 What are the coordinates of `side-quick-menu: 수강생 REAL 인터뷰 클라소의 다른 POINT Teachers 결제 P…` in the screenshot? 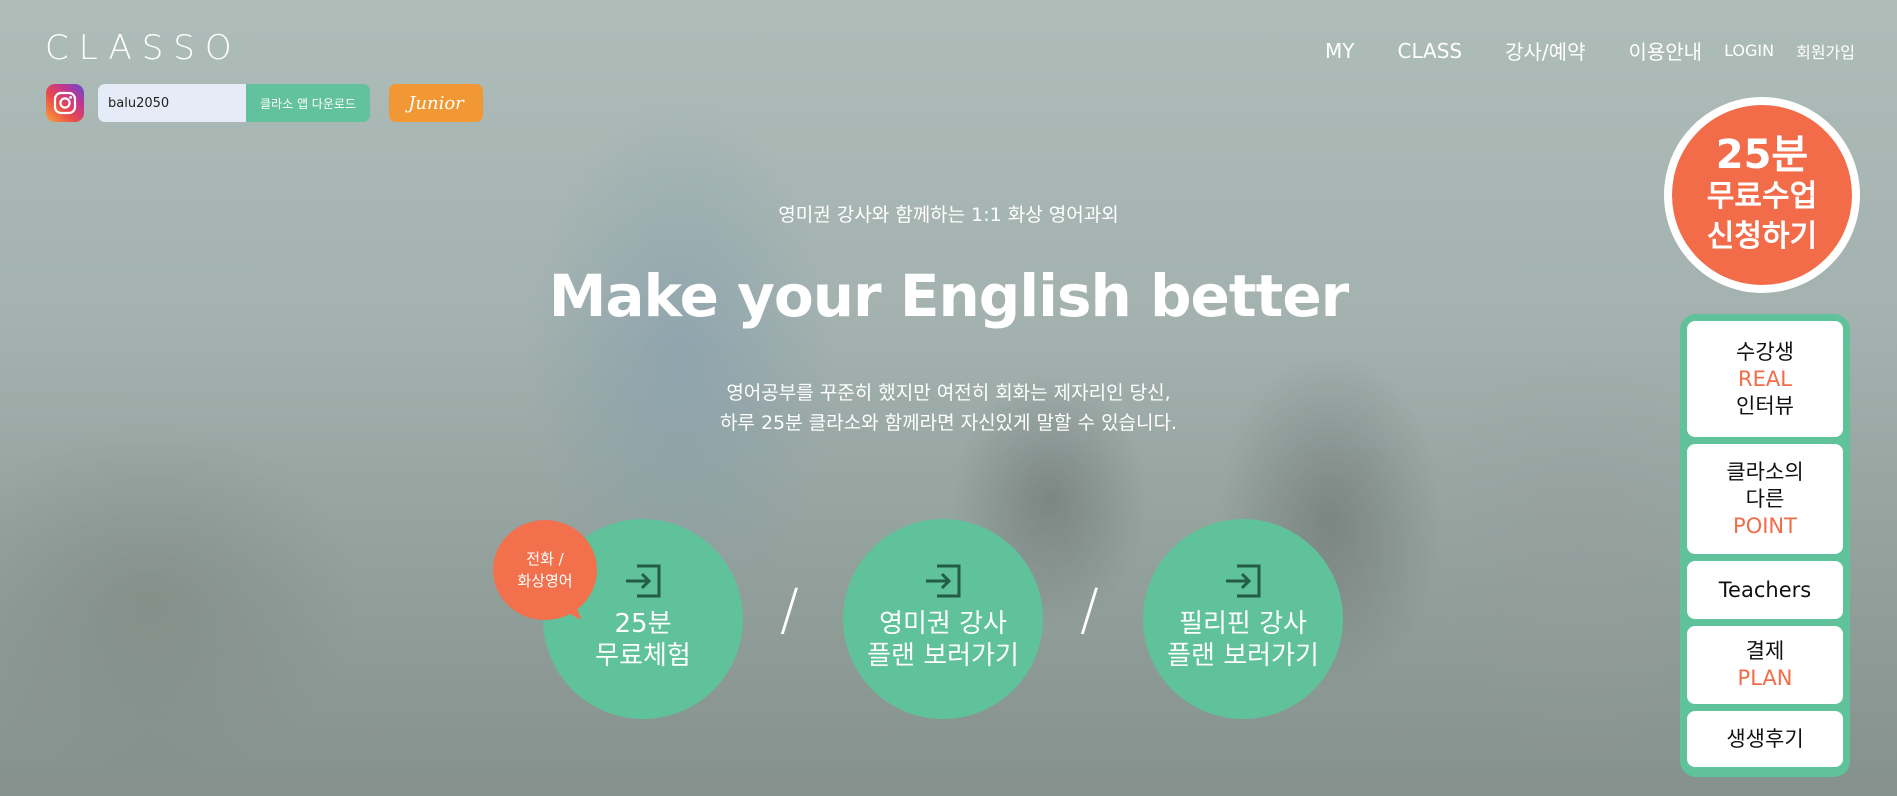 It's located at (1765, 545).